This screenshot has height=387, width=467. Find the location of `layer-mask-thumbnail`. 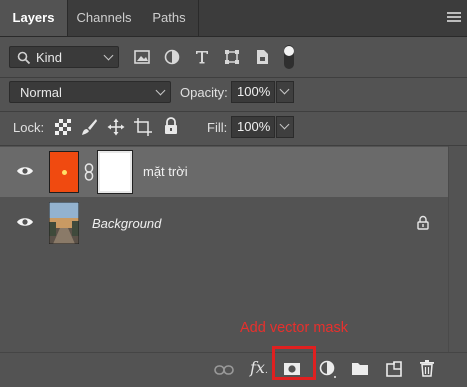

layer-mask-thumbnail is located at coordinates (115, 172).